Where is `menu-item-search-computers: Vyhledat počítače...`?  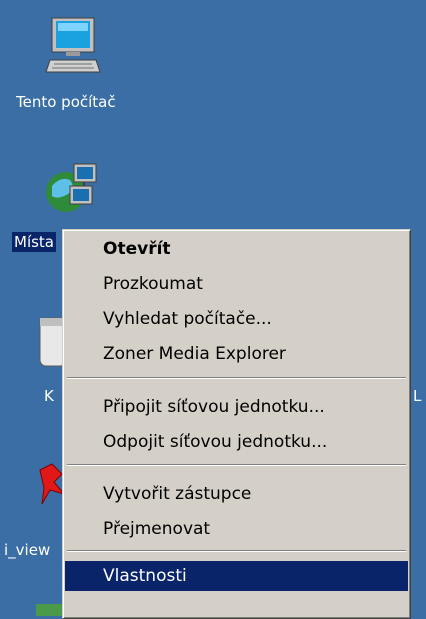 menu-item-search-computers: Vyhledat počítače... is located at coordinates (236, 319).